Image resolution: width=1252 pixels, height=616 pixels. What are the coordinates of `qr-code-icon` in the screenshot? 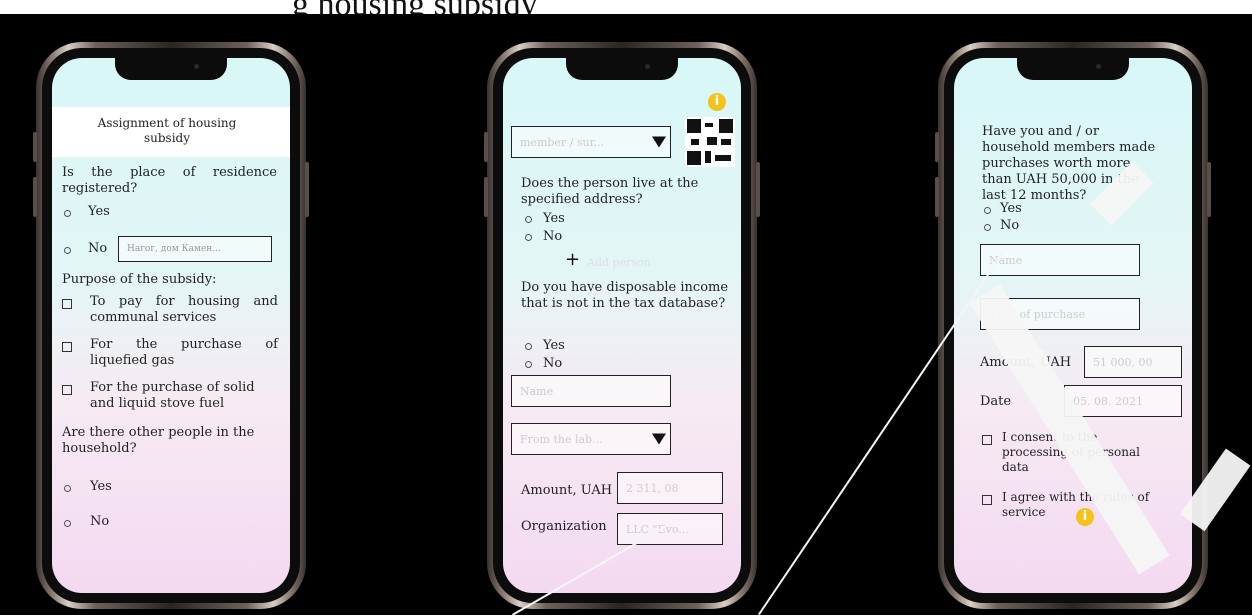 It's located at (710, 142).